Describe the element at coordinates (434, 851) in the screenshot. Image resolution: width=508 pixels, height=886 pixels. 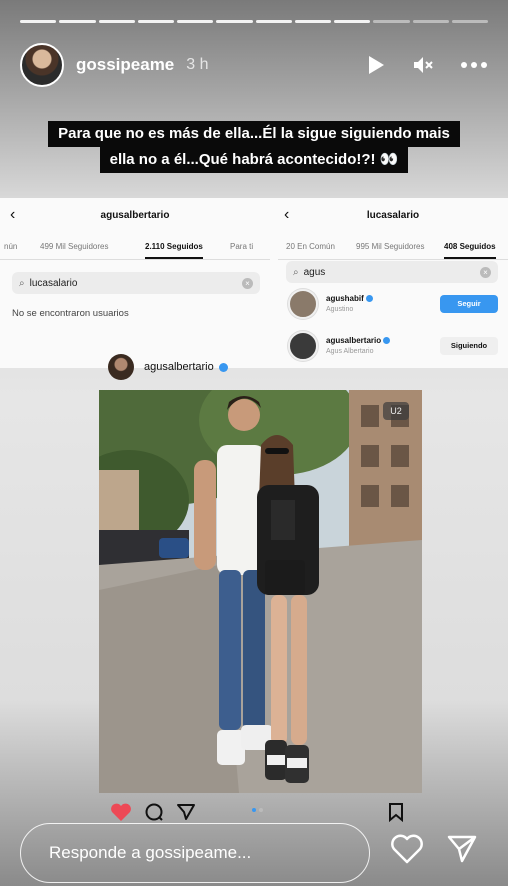
I see `story-actions` at that location.